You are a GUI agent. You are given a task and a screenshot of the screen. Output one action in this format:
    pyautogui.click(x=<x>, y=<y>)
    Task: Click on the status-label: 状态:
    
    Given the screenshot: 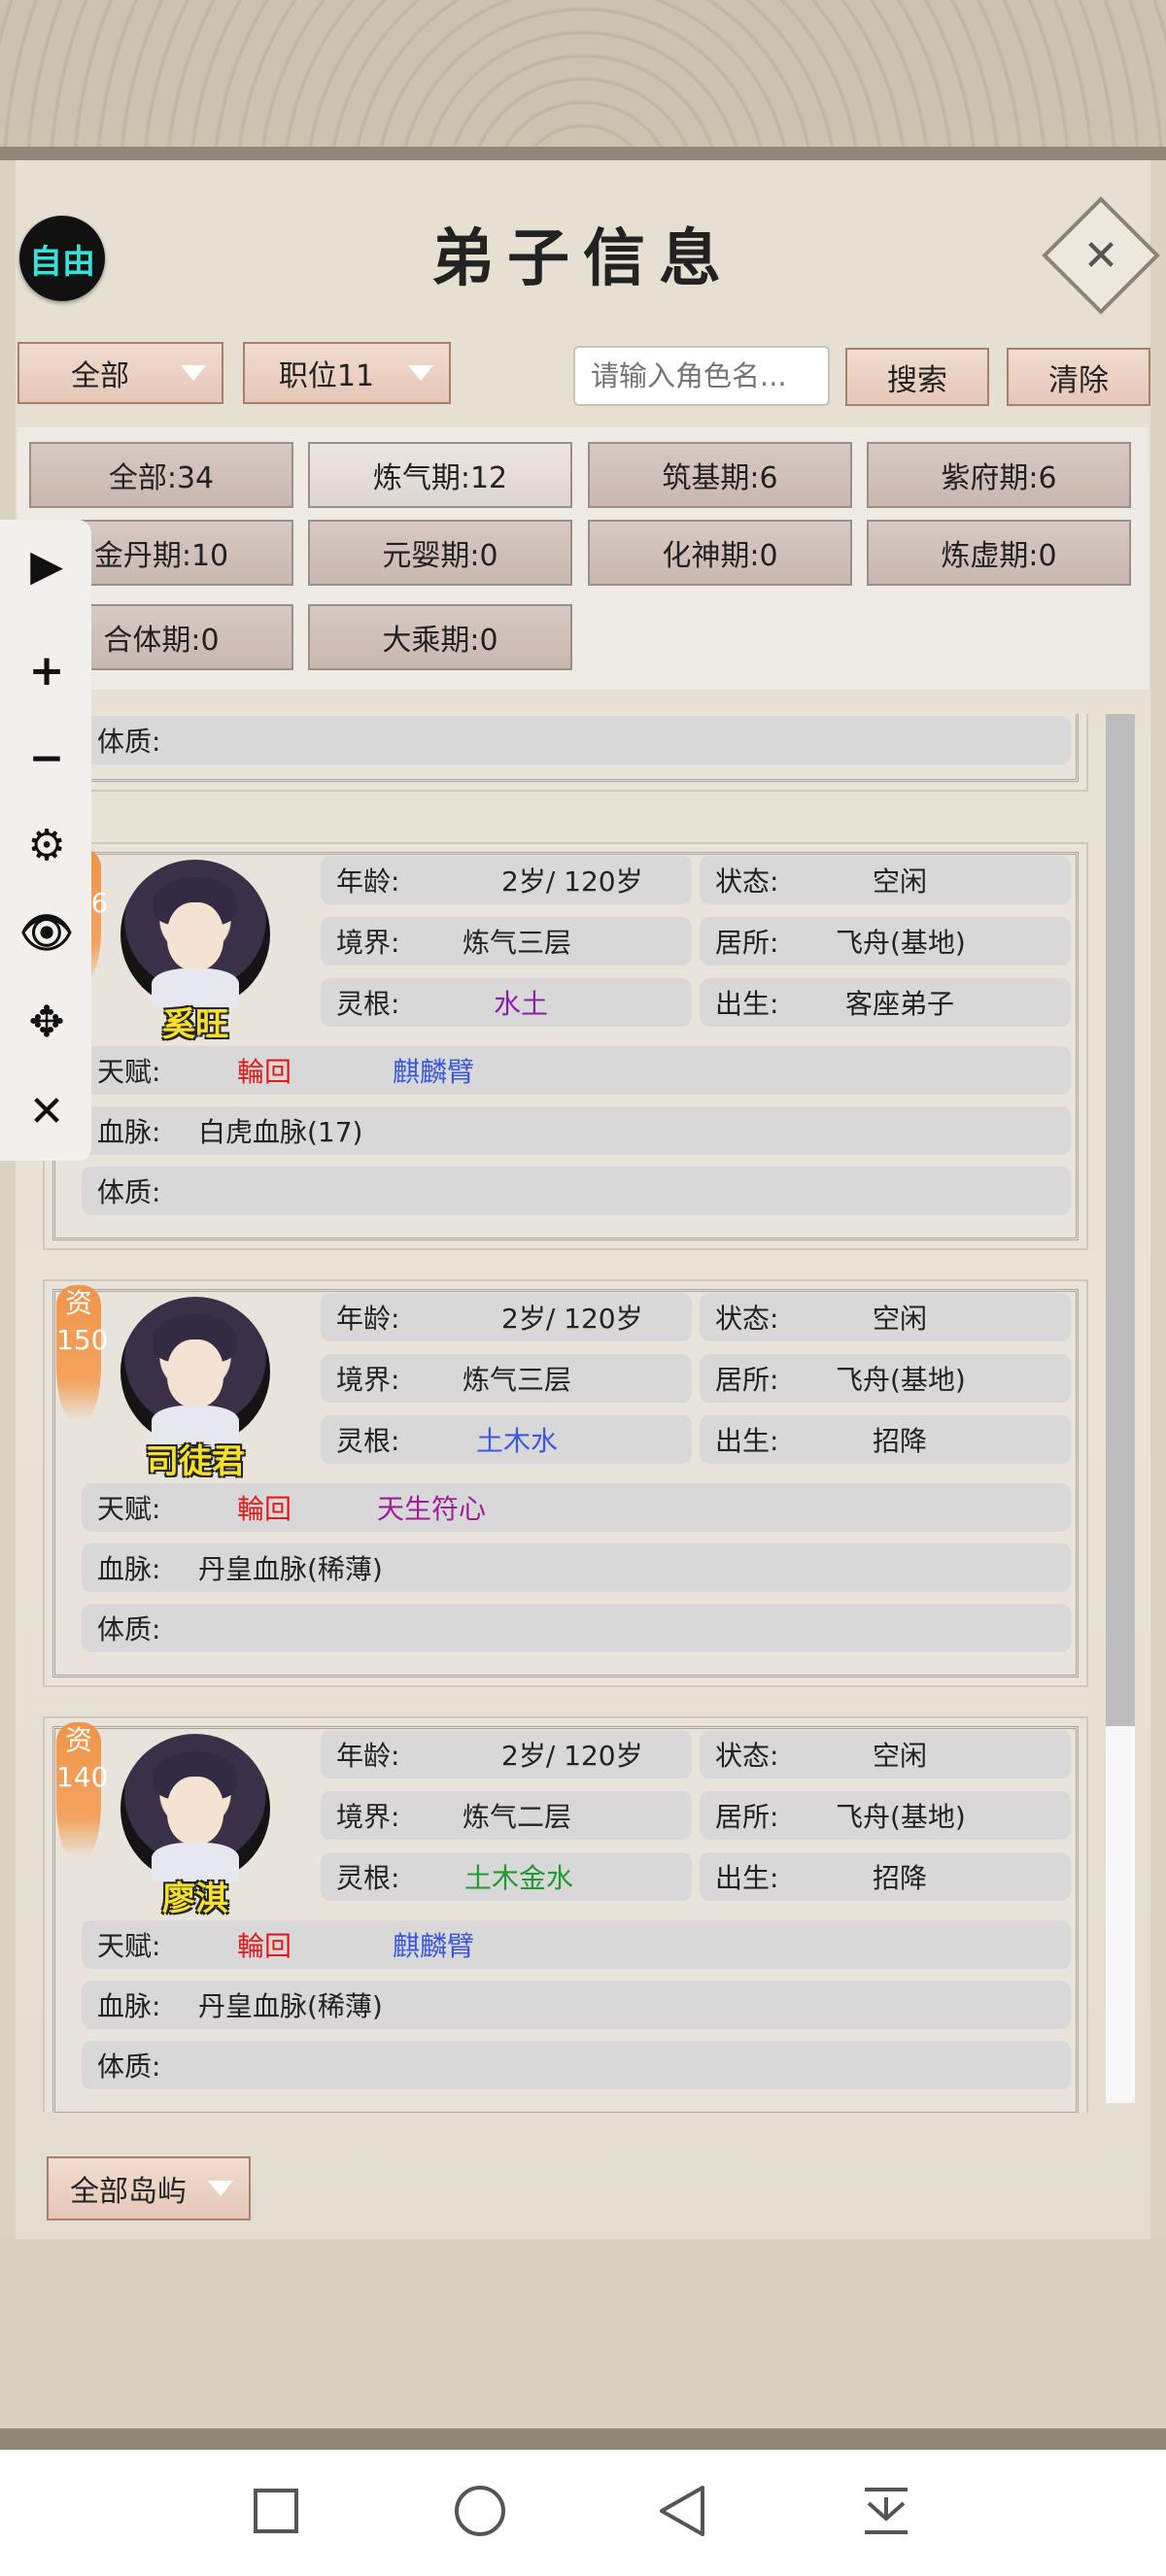 What is the action you would take?
    pyautogui.click(x=747, y=1319)
    